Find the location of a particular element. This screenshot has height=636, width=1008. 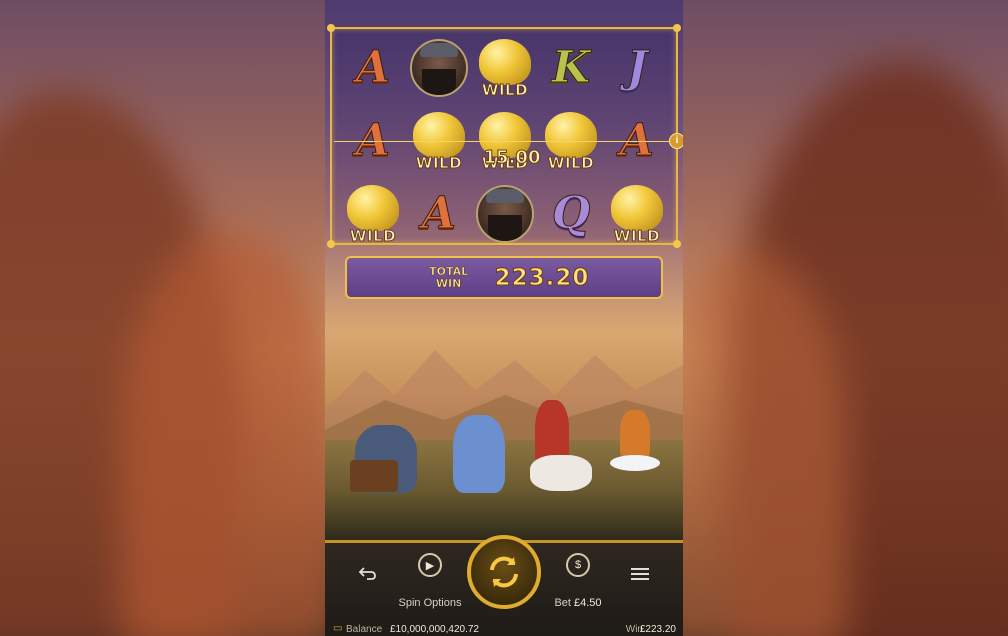

treasure-chest is located at coordinates (374, 476).